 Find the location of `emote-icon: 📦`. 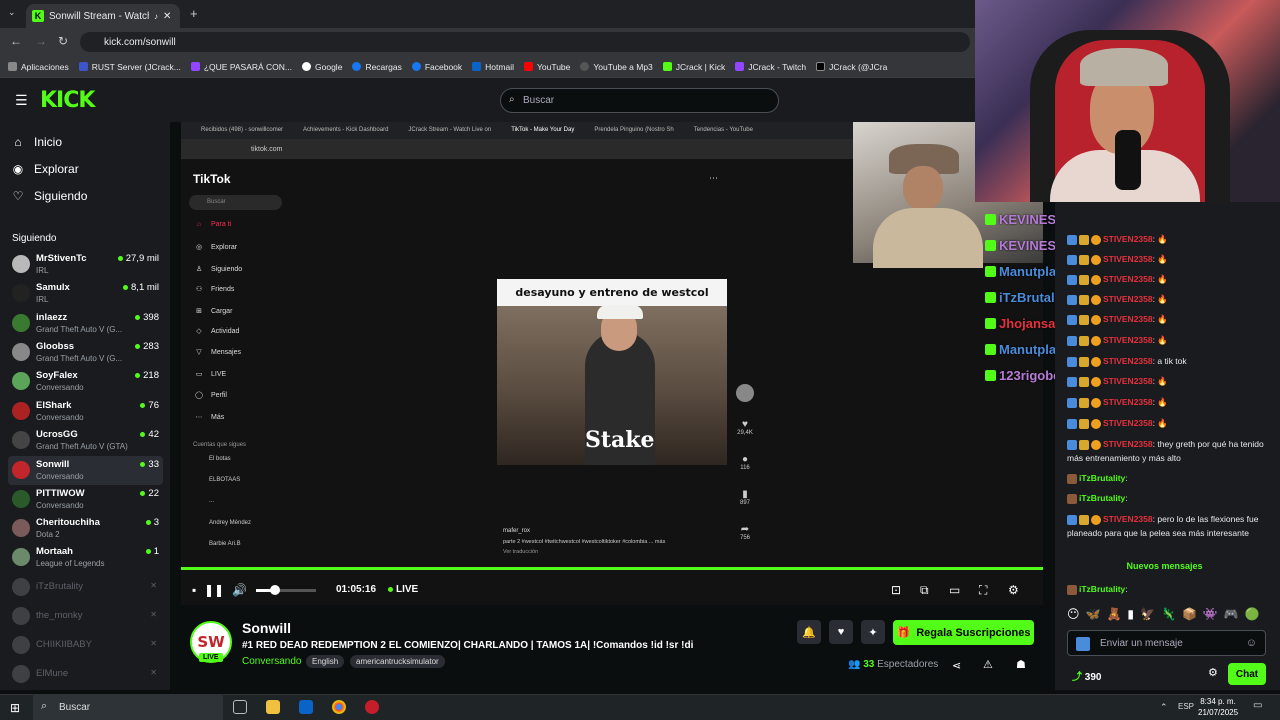

emote-icon: 📦 is located at coordinates (1189, 616).